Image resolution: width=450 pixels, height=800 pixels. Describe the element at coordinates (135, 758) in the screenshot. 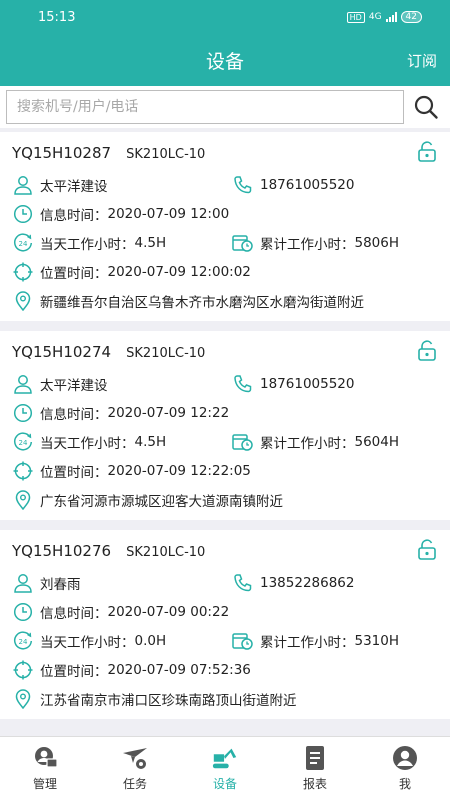

I see `task-icon` at that location.